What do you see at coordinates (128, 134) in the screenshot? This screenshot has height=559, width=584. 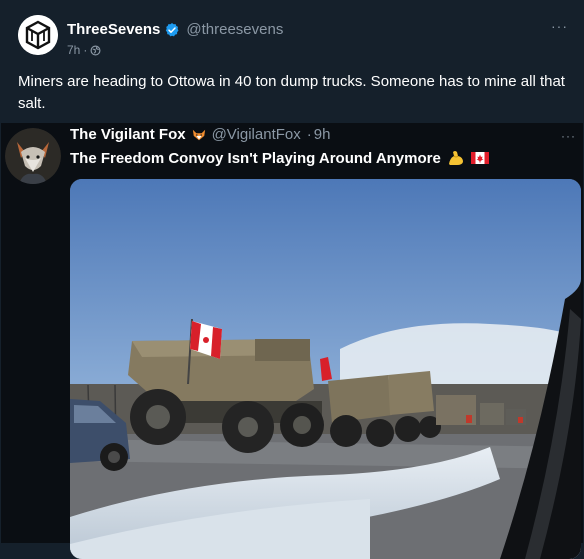 I see `quote-display-name: The Vigilant Fox` at bounding box center [128, 134].